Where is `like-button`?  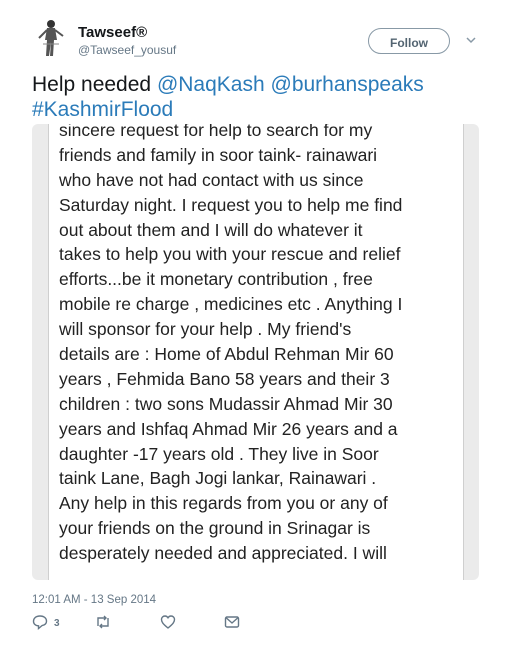 like-button is located at coordinates (168, 624).